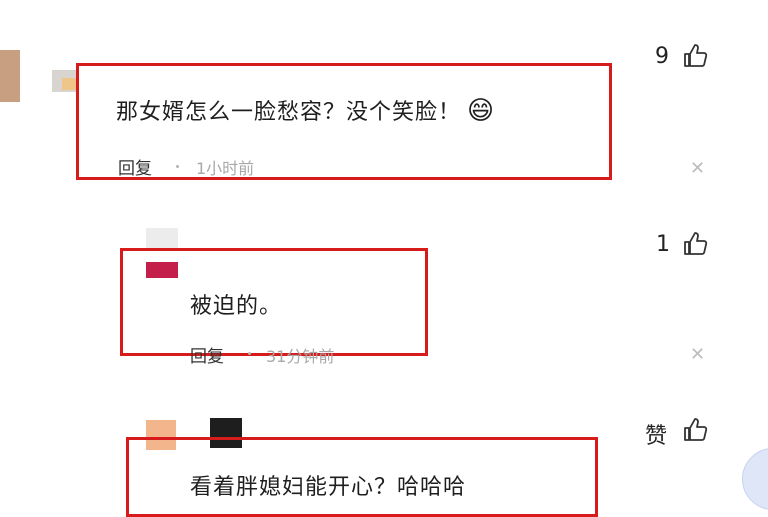 This screenshot has height=517, width=768. Describe the element at coordinates (663, 244) in the screenshot. I see `like-count: 1` at that location.